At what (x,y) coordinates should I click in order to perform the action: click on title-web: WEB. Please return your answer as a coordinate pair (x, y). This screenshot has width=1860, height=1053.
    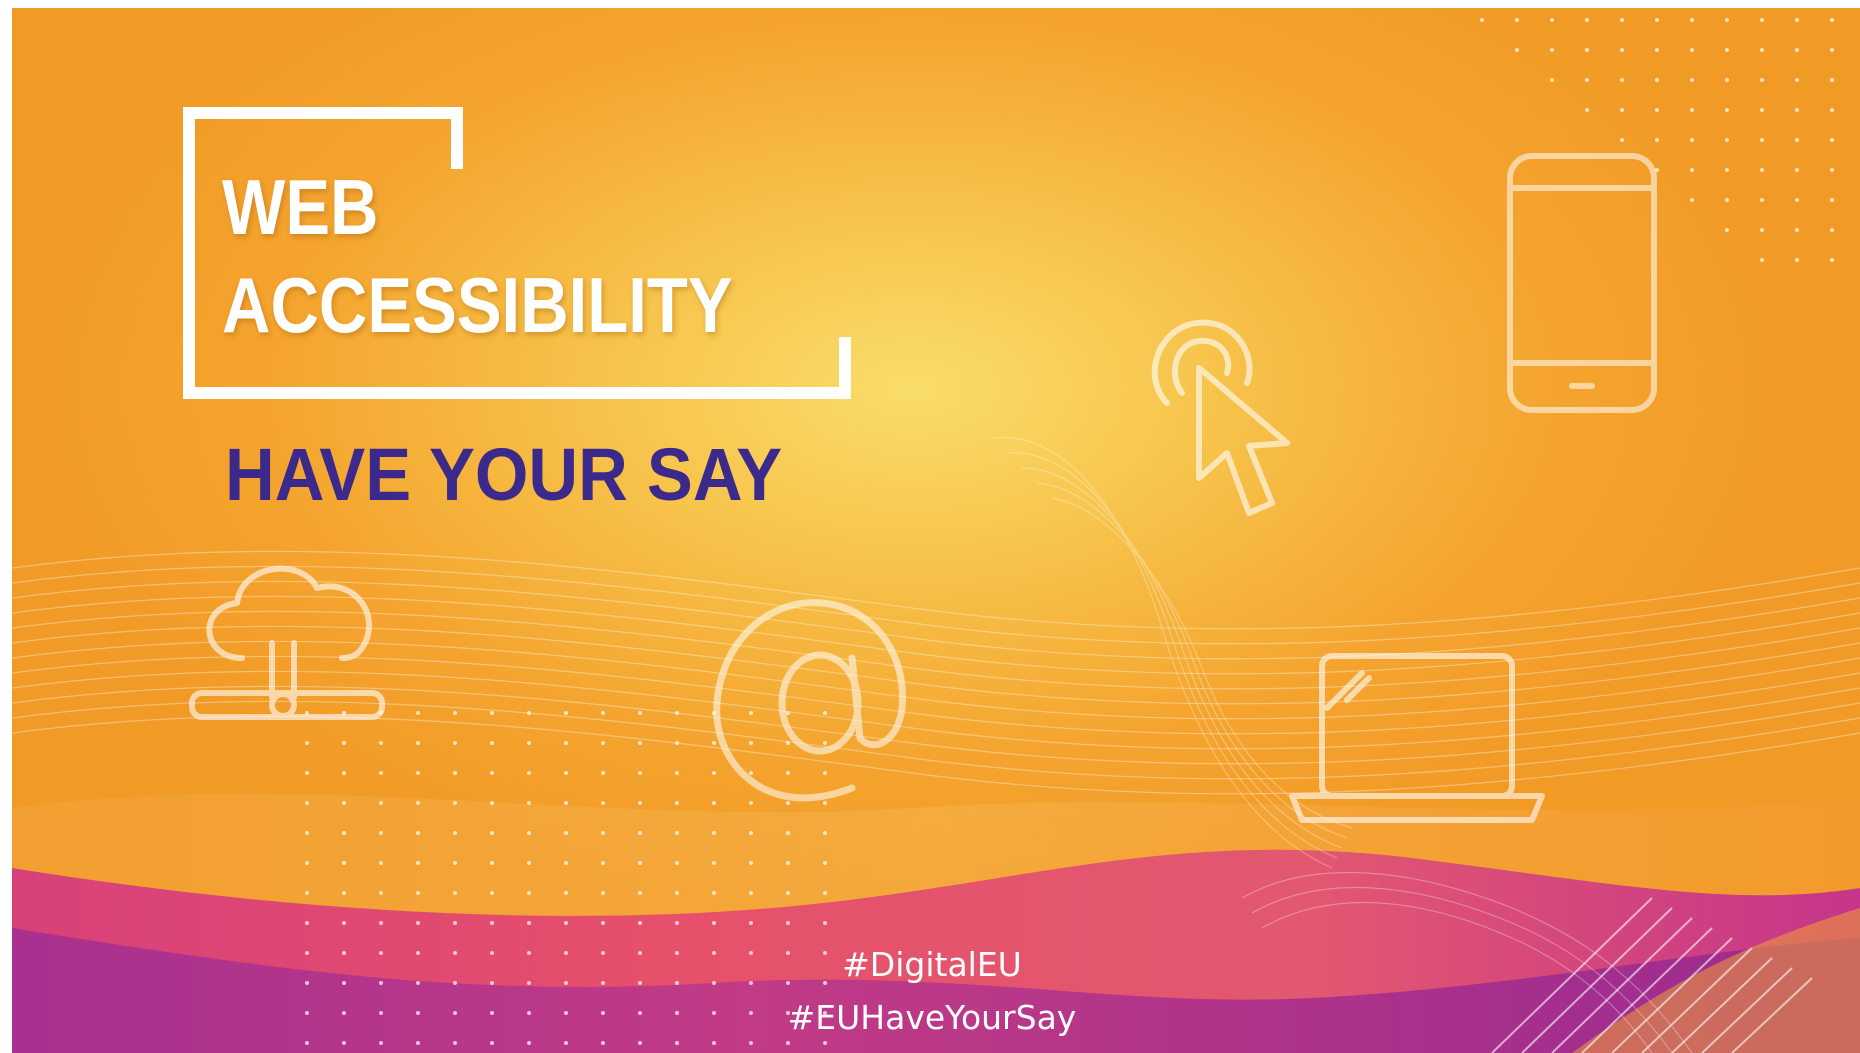
    Looking at the image, I should click on (300, 207).